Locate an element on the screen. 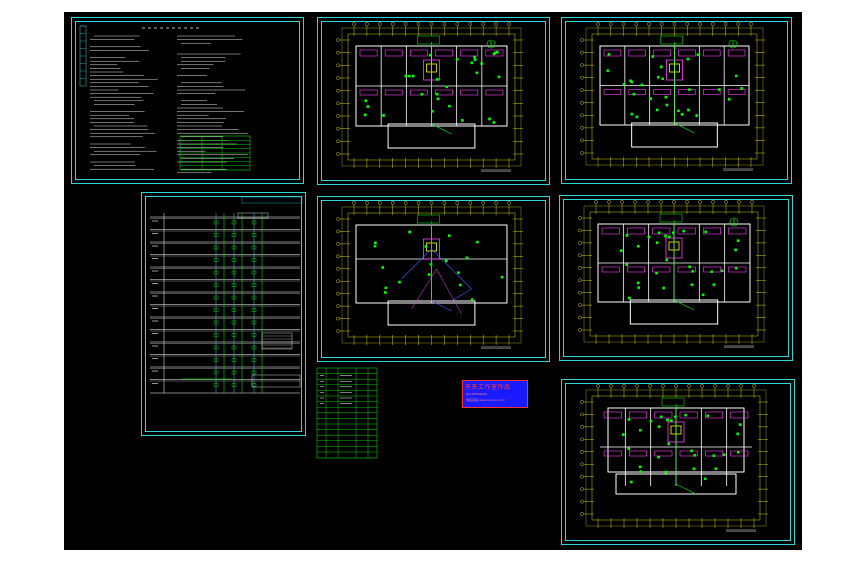 This screenshot has width=867, height=562. design-notes-content is located at coordinates (165, 99).